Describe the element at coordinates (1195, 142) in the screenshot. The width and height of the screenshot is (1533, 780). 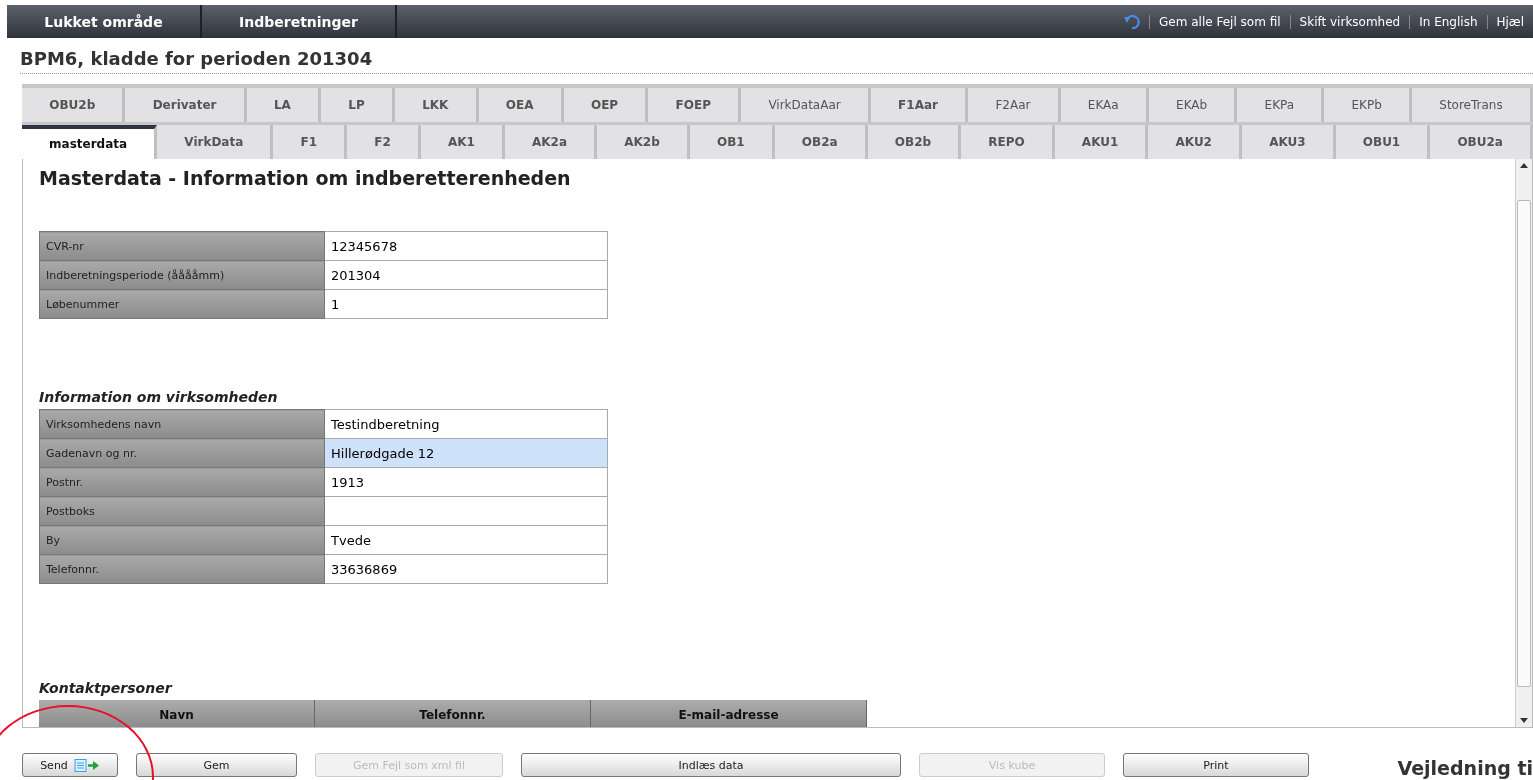
I see `tab: AKU2` at that location.